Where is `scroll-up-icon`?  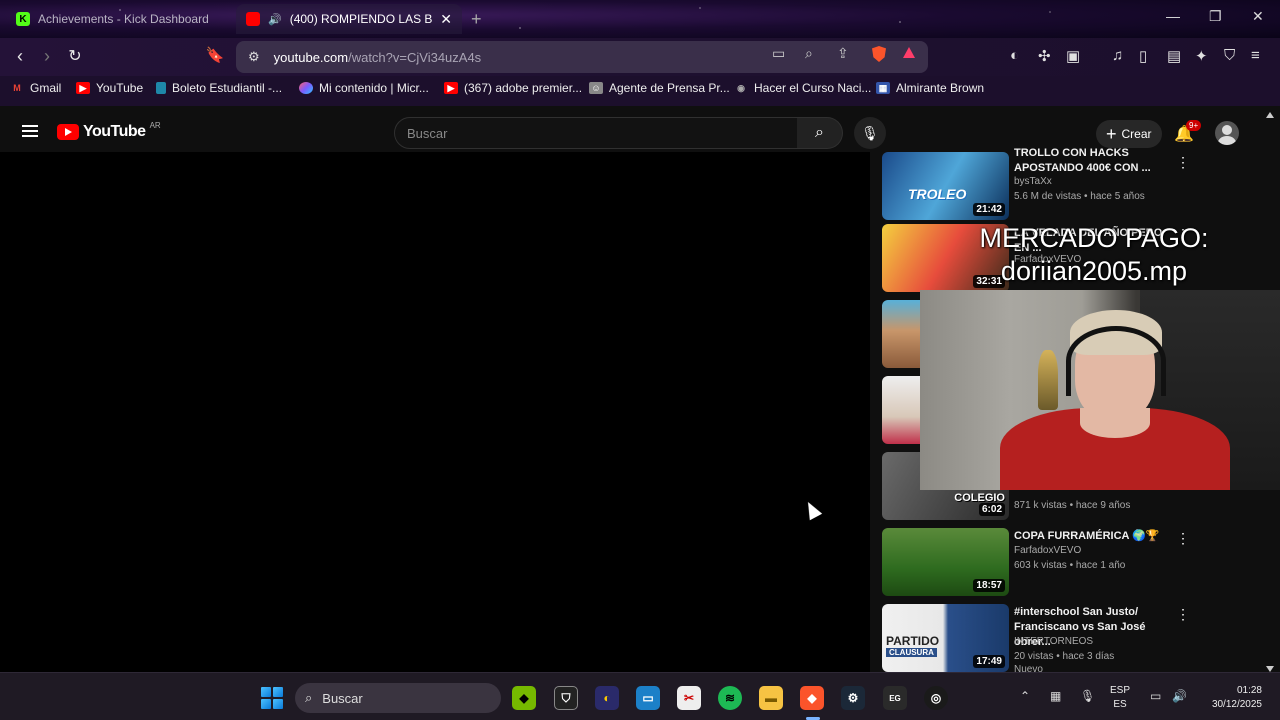
scroll-up-icon is located at coordinates (1270, 115).